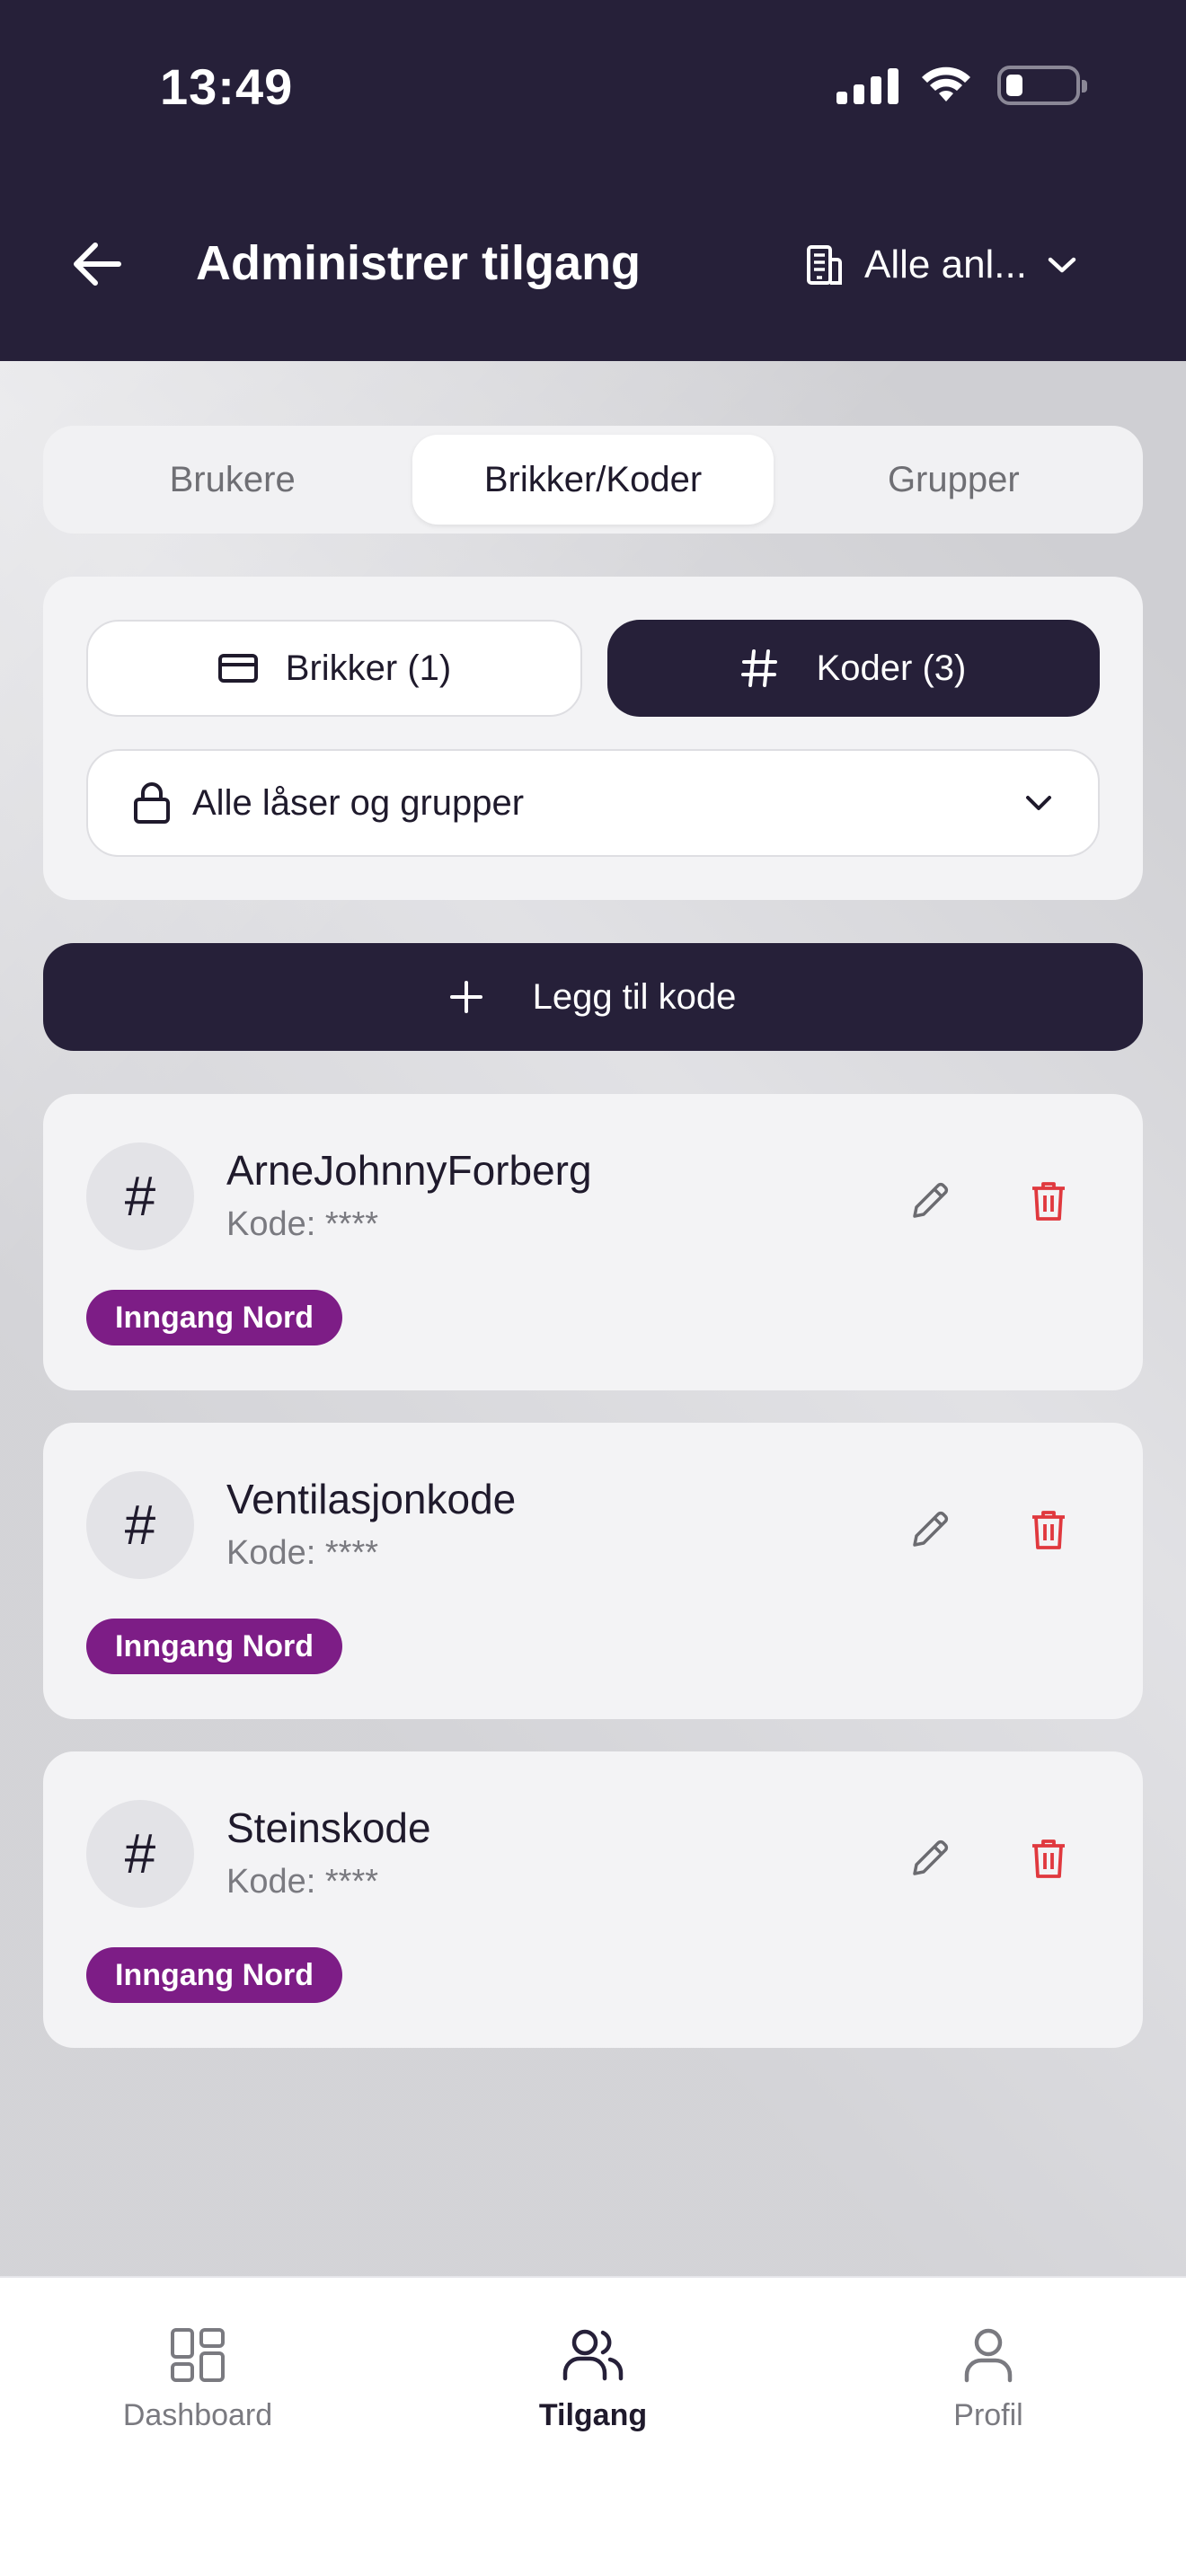 This screenshot has width=1186, height=2576. Describe the element at coordinates (358, 802) in the screenshot. I see `lock-filter-label: Alle låser og grupper` at that location.